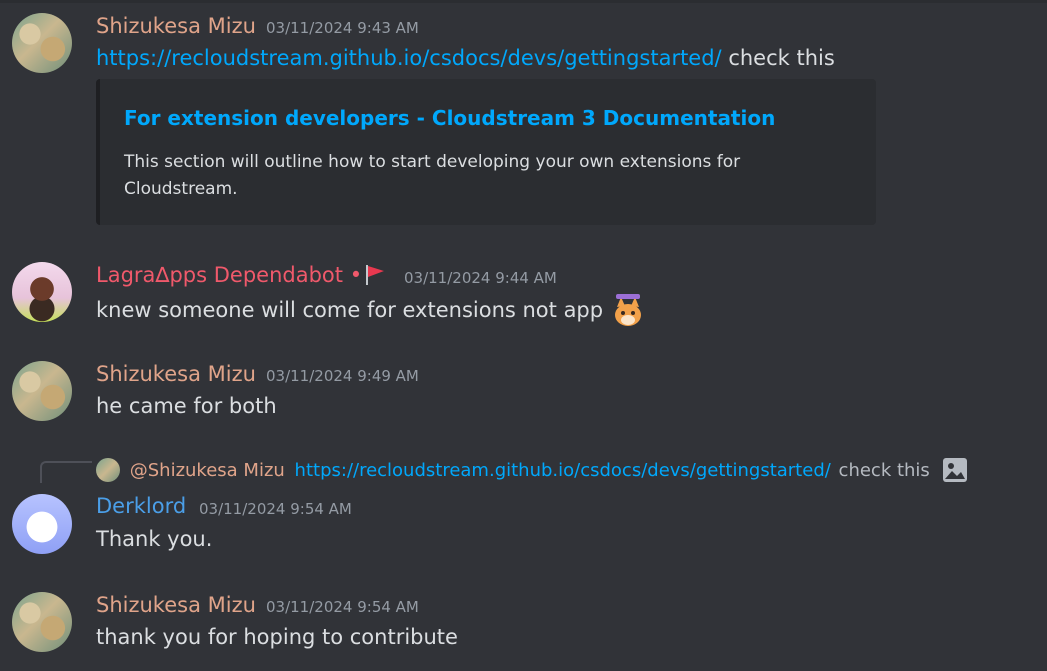  Describe the element at coordinates (342, 28) in the screenshot. I see `timestamp: 03/11/2024 9:43 AM` at that location.